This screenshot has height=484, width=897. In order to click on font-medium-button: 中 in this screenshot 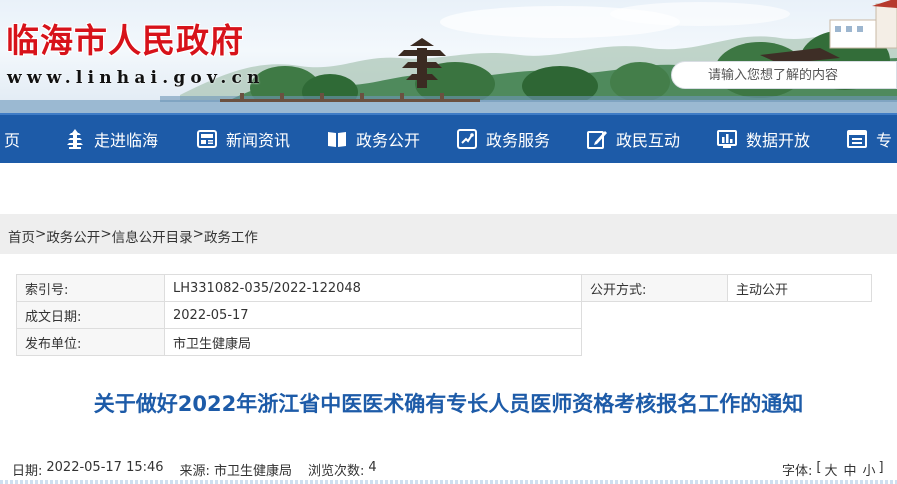, I will do `click(849, 469)`.